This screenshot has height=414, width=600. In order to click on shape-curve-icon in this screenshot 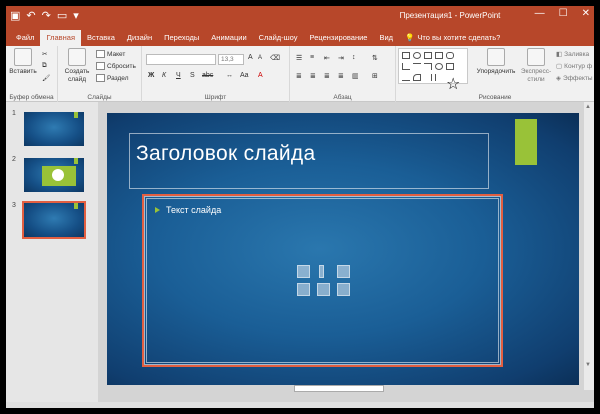, I will do `click(406, 77)`.